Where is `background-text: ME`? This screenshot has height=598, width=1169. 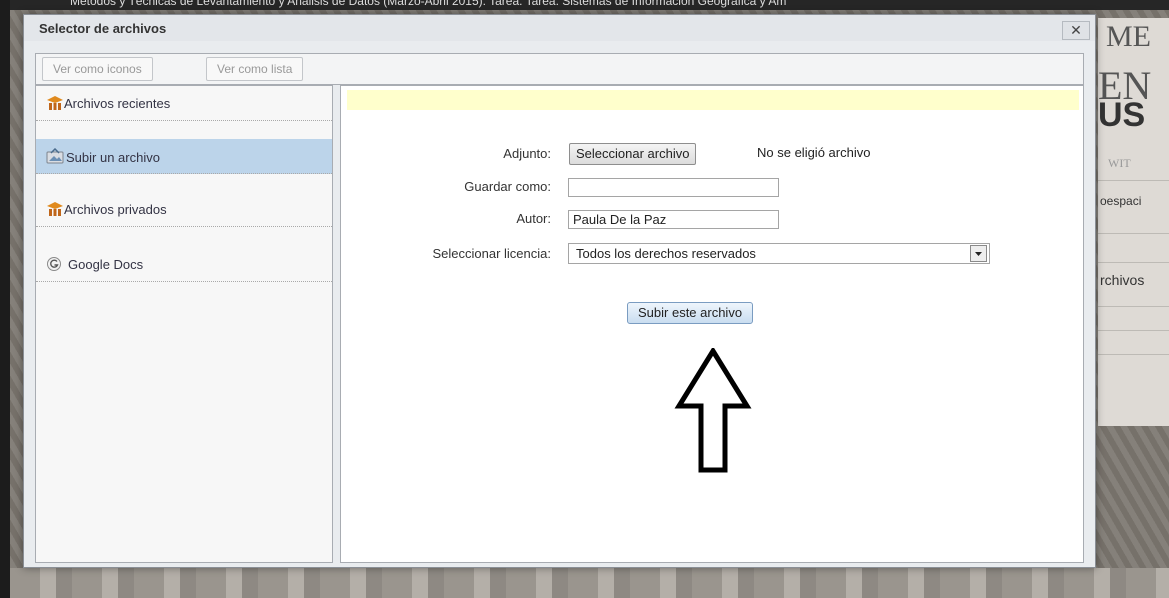 background-text: ME is located at coordinates (1128, 36).